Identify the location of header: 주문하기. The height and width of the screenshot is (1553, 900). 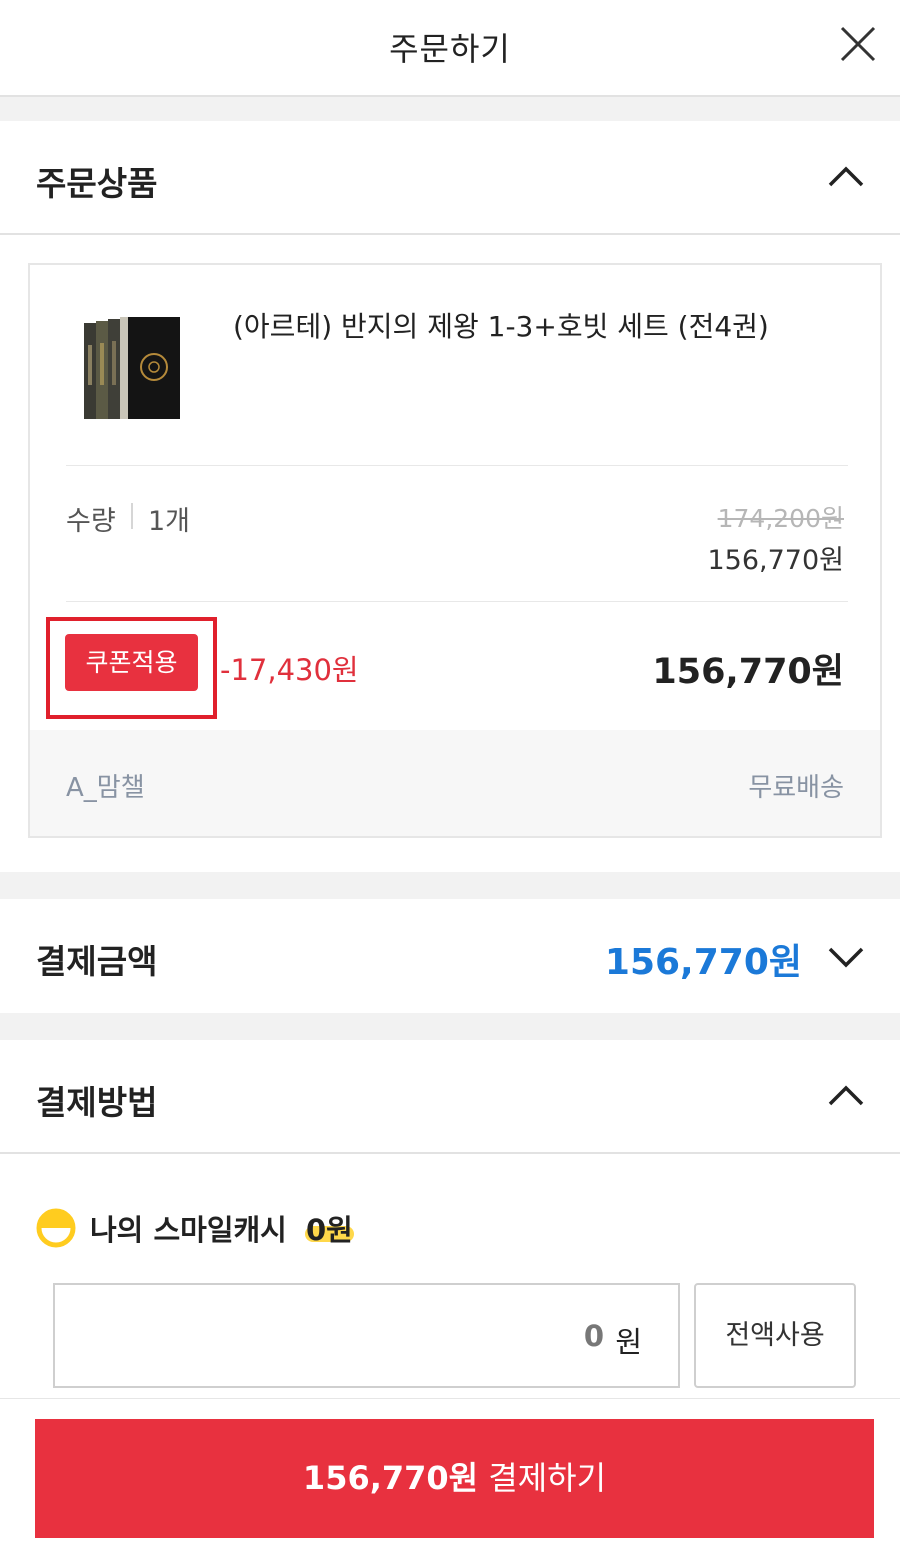
(450, 48).